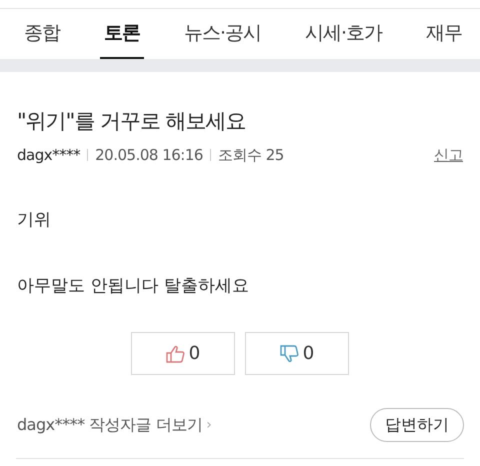 This screenshot has height=466, width=480. What do you see at coordinates (149, 155) in the screenshot?
I see `post-date: 20.05.08 16:16` at bounding box center [149, 155].